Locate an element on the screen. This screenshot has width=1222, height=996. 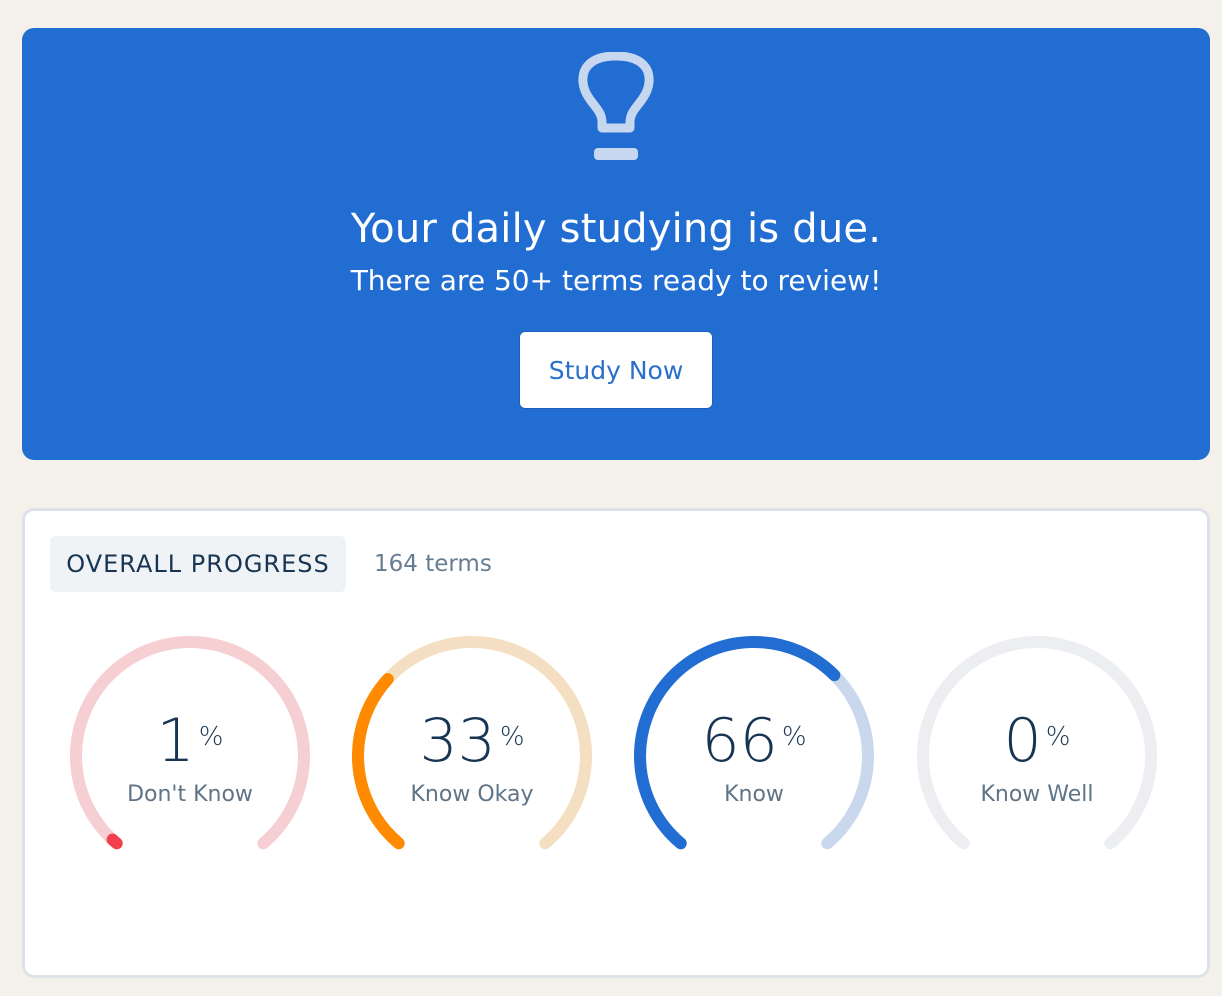
study-now-button: Study Now is located at coordinates (616, 370).